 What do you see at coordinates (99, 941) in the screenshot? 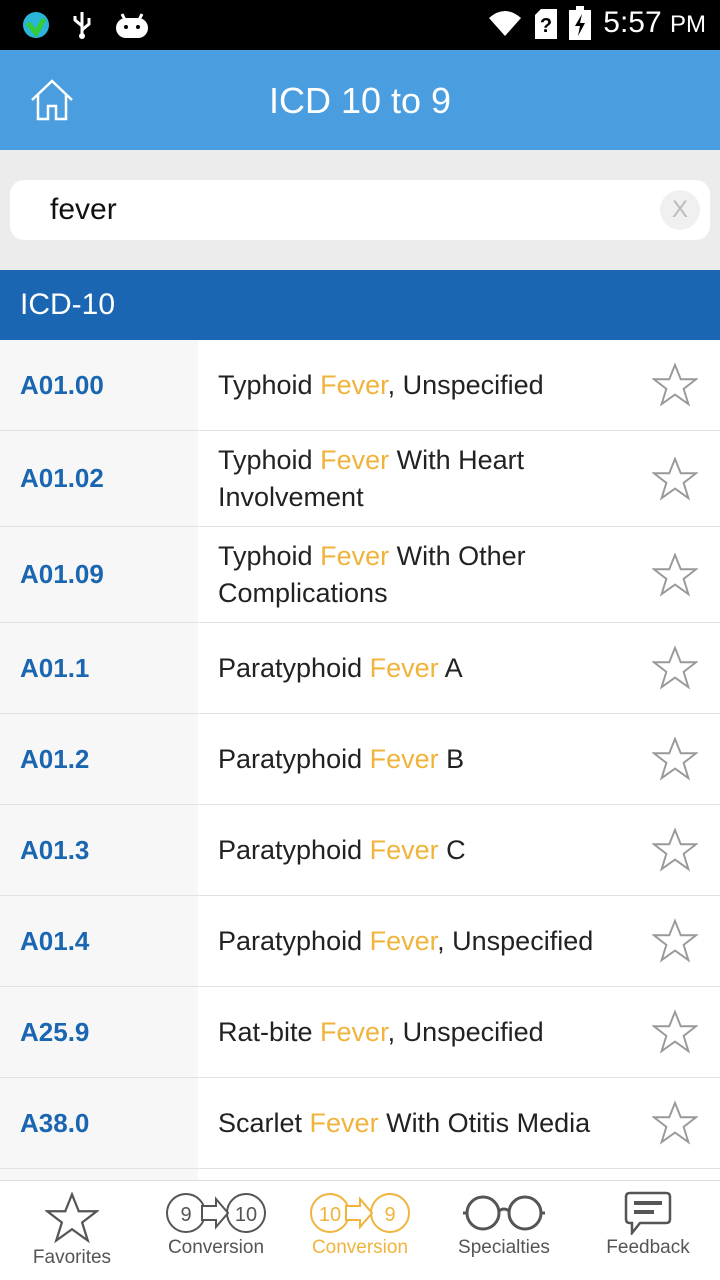
I see `icd-code: A01.4` at bounding box center [99, 941].